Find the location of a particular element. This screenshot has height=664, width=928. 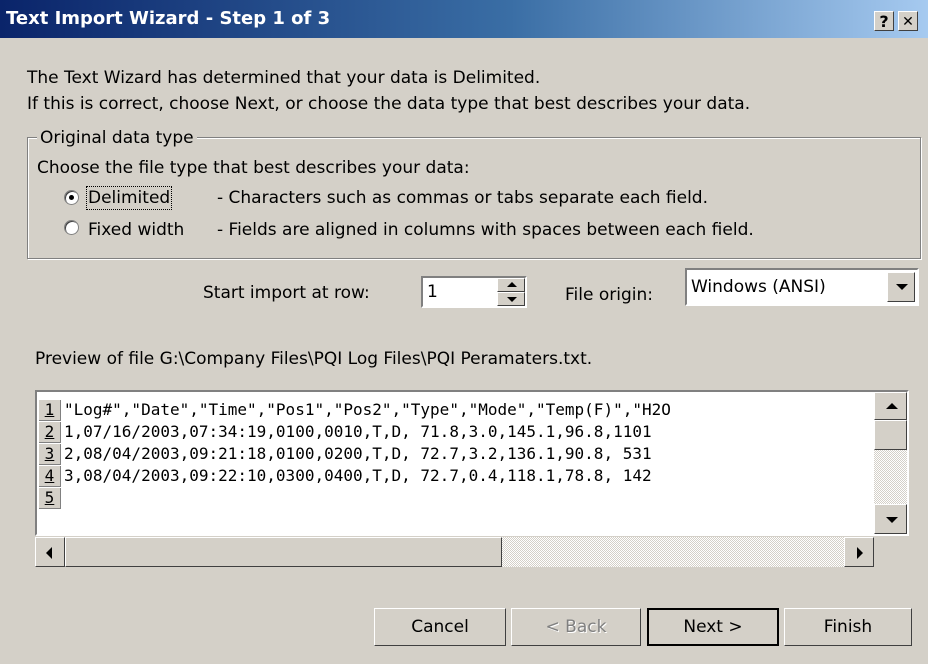

vertical-scrollbar is located at coordinates (890, 463).